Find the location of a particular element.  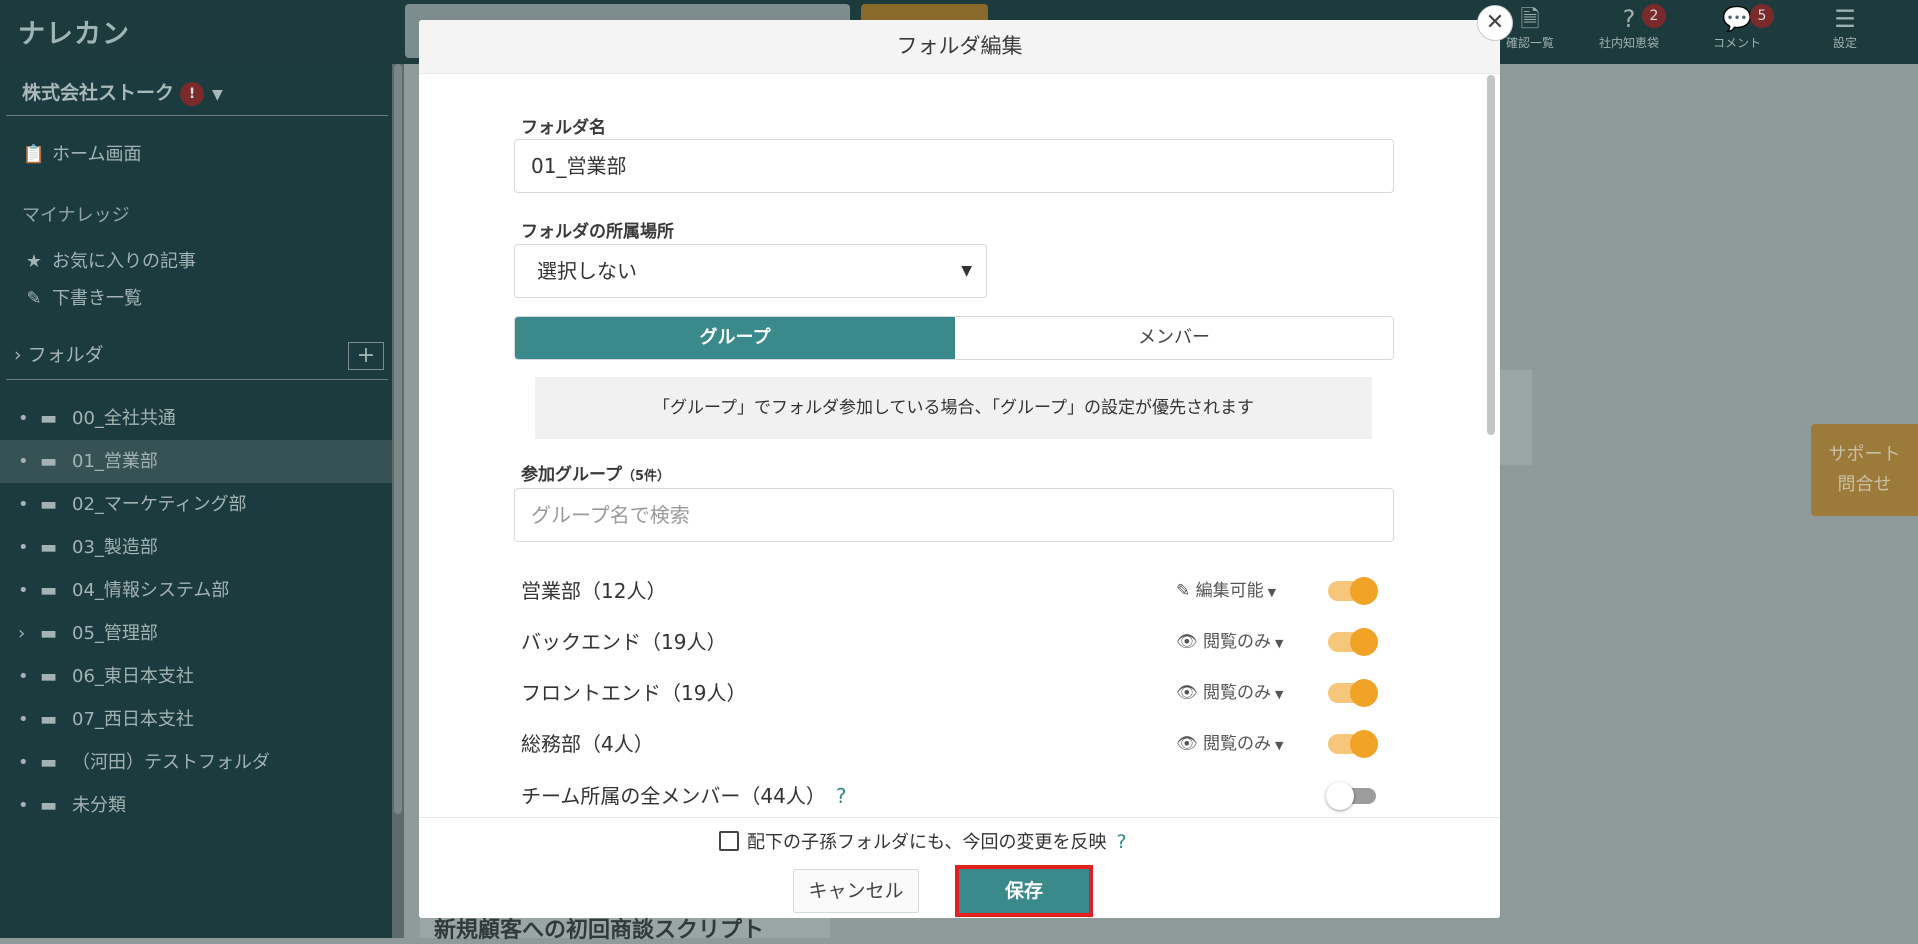

folder-name: 03_製造部 is located at coordinates (115, 547).